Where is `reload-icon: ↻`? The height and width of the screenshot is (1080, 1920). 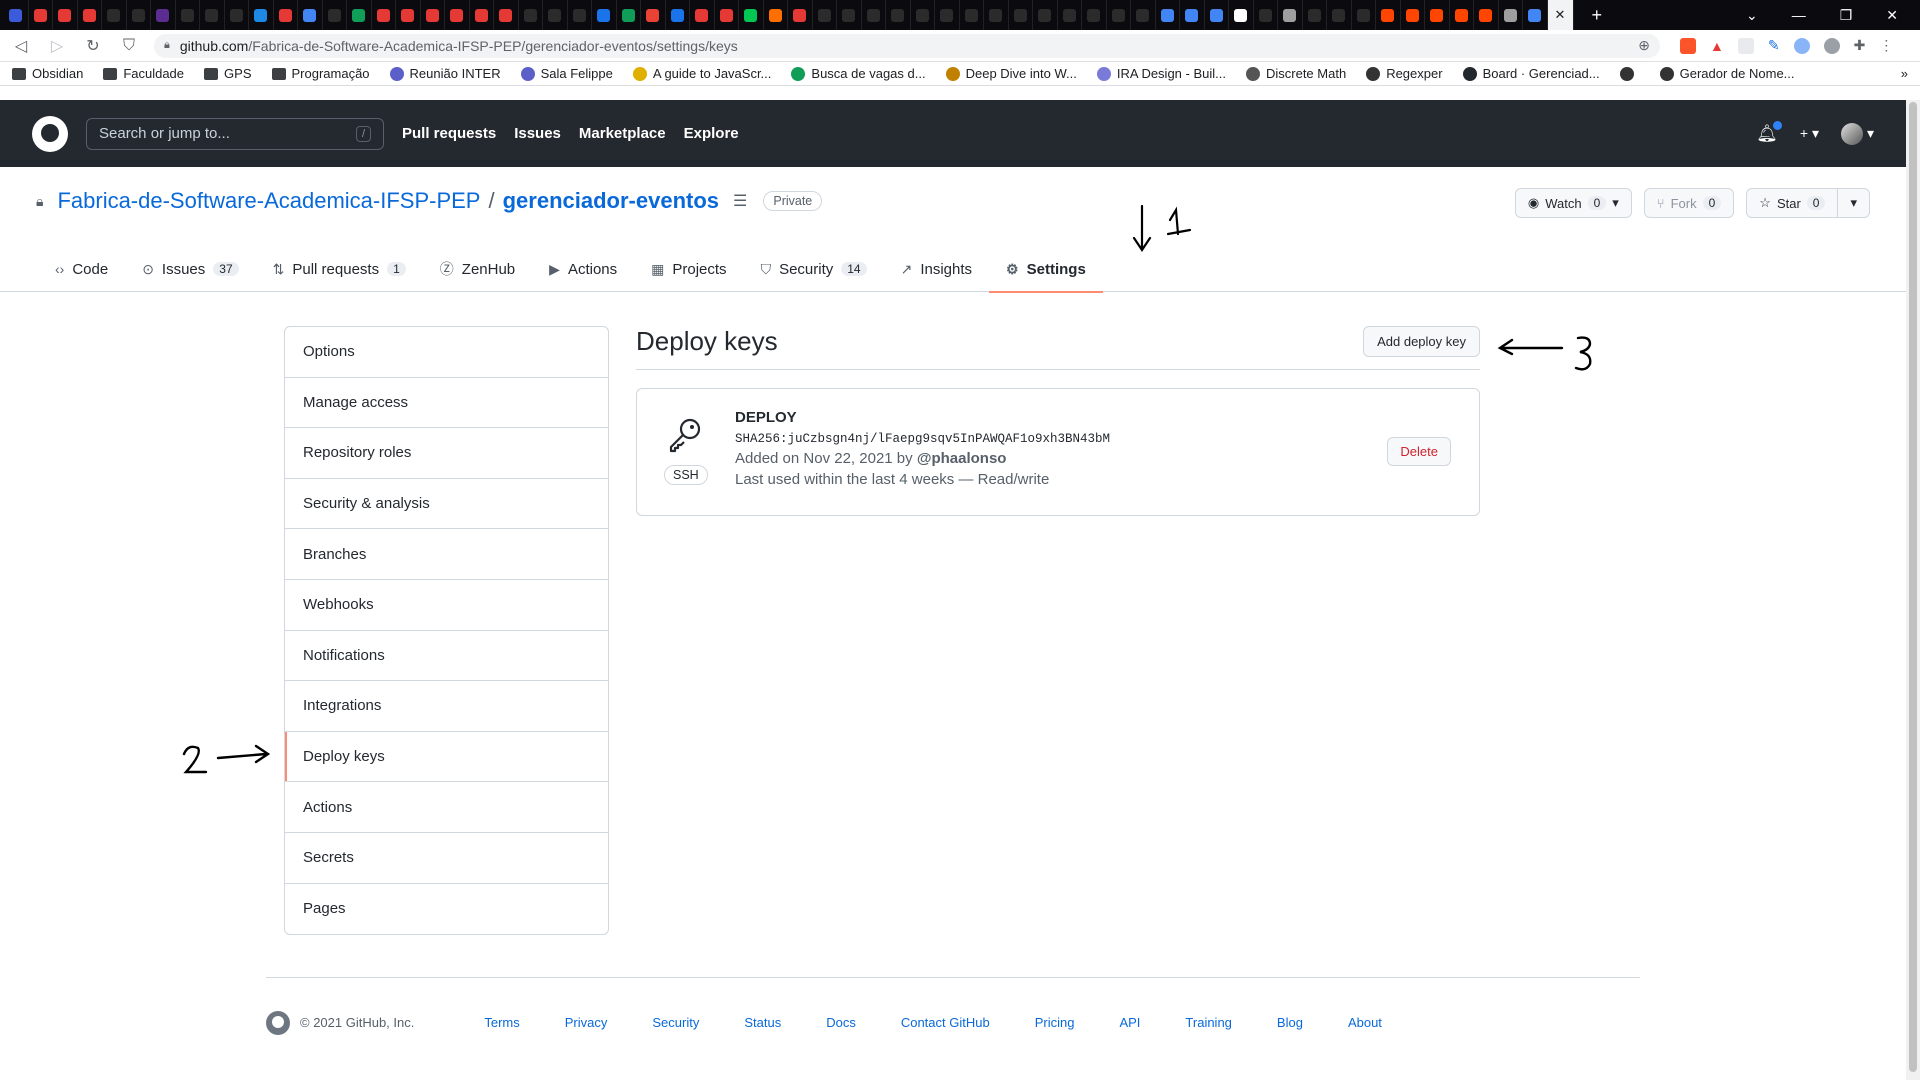 reload-icon: ↻ is located at coordinates (93, 46).